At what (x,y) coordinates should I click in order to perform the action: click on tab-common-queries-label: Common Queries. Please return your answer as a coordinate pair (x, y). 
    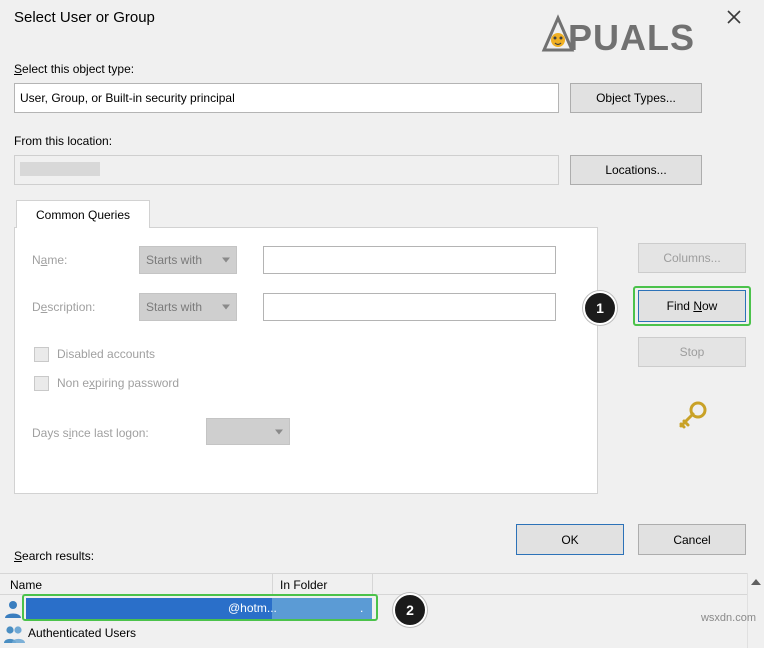
    Looking at the image, I should click on (83, 214).